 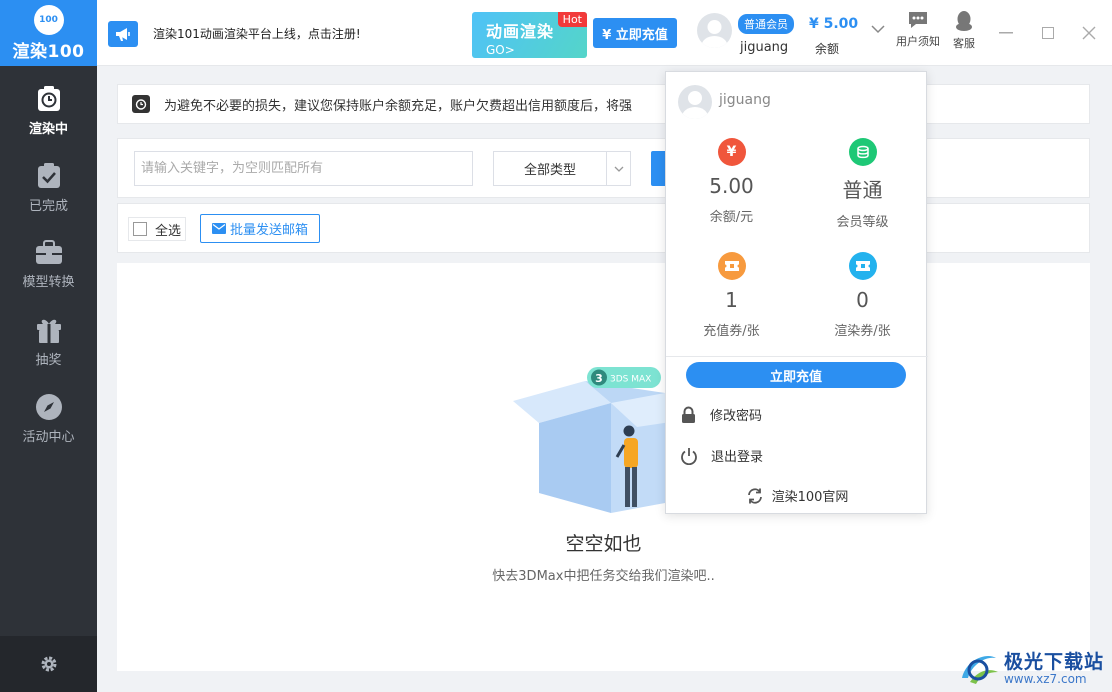 What do you see at coordinates (168, 231) in the screenshot?
I see `select-all-label: 全选` at bounding box center [168, 231].